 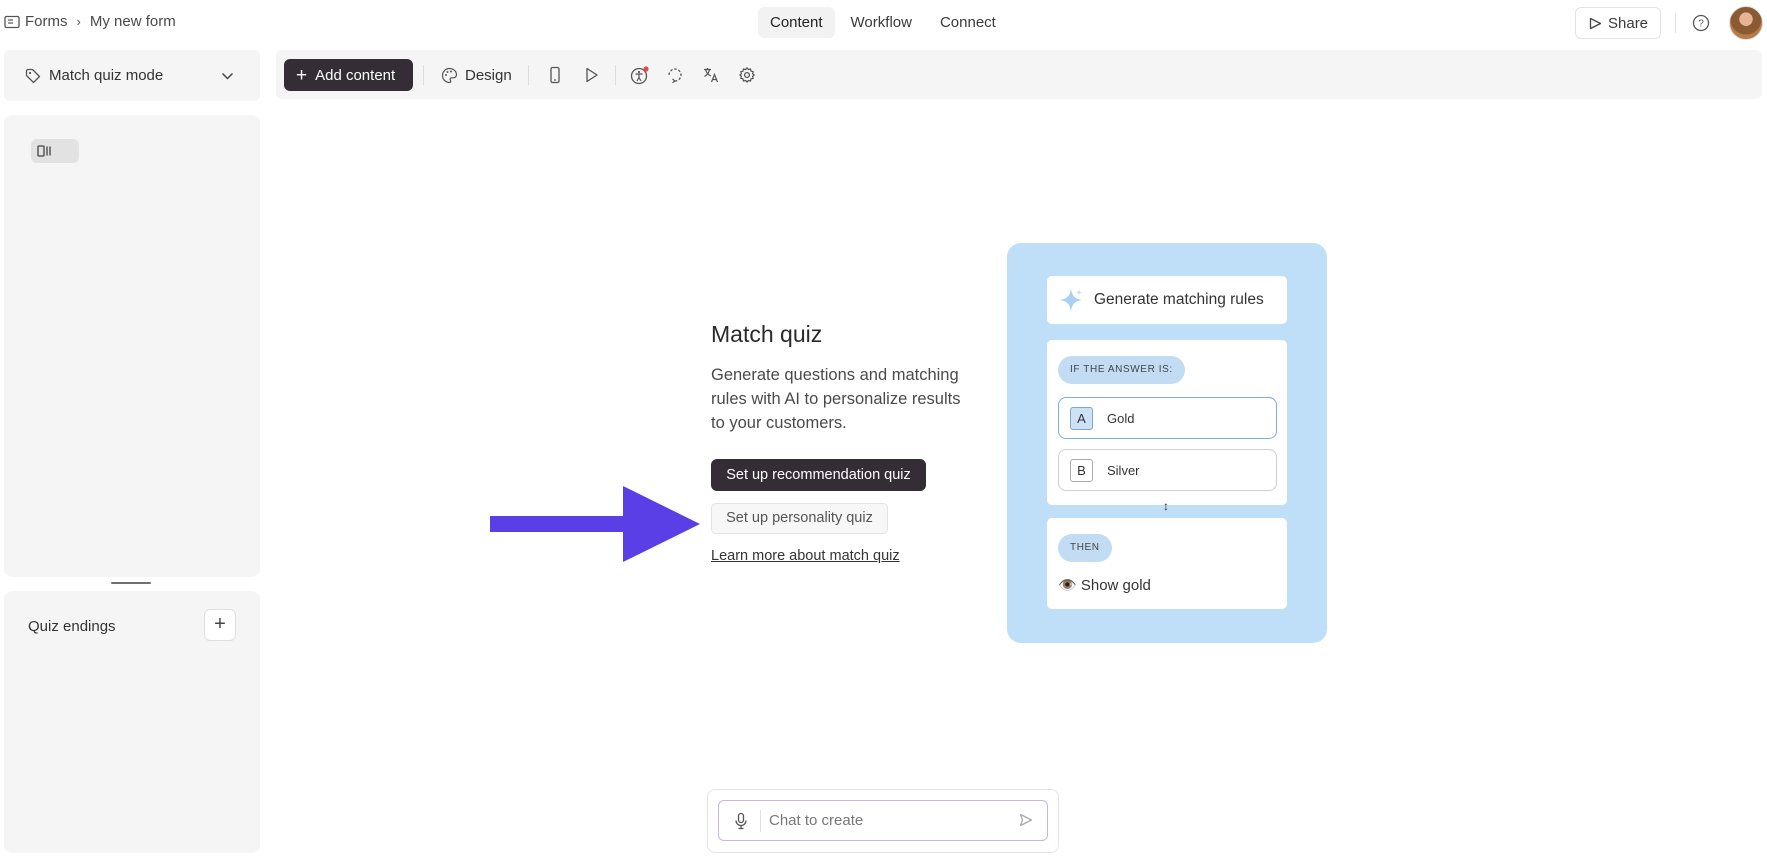 What do you see at coordinates (805, 556) in the screenshot?
I see `learn-more-link: Learn more about match quiz` at bounding box center [805, 556].